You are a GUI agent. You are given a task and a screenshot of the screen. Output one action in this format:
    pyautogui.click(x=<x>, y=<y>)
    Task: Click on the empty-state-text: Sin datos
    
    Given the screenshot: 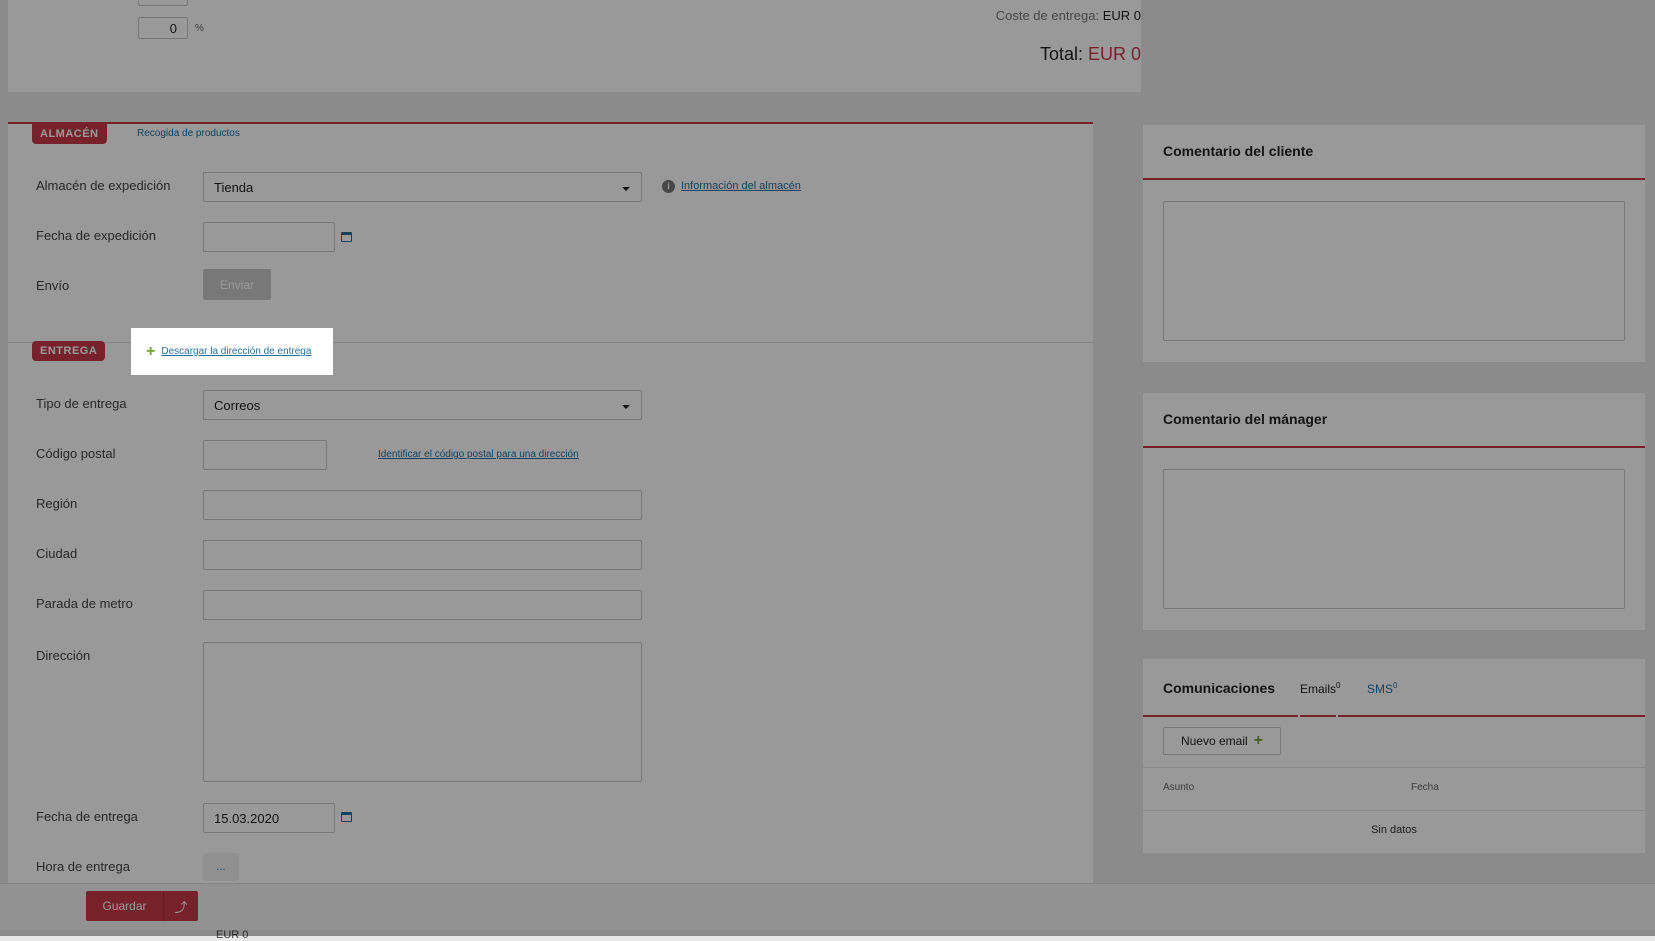 What is the action you would take?
    pyautogui.click(x=1394, y=830)
    